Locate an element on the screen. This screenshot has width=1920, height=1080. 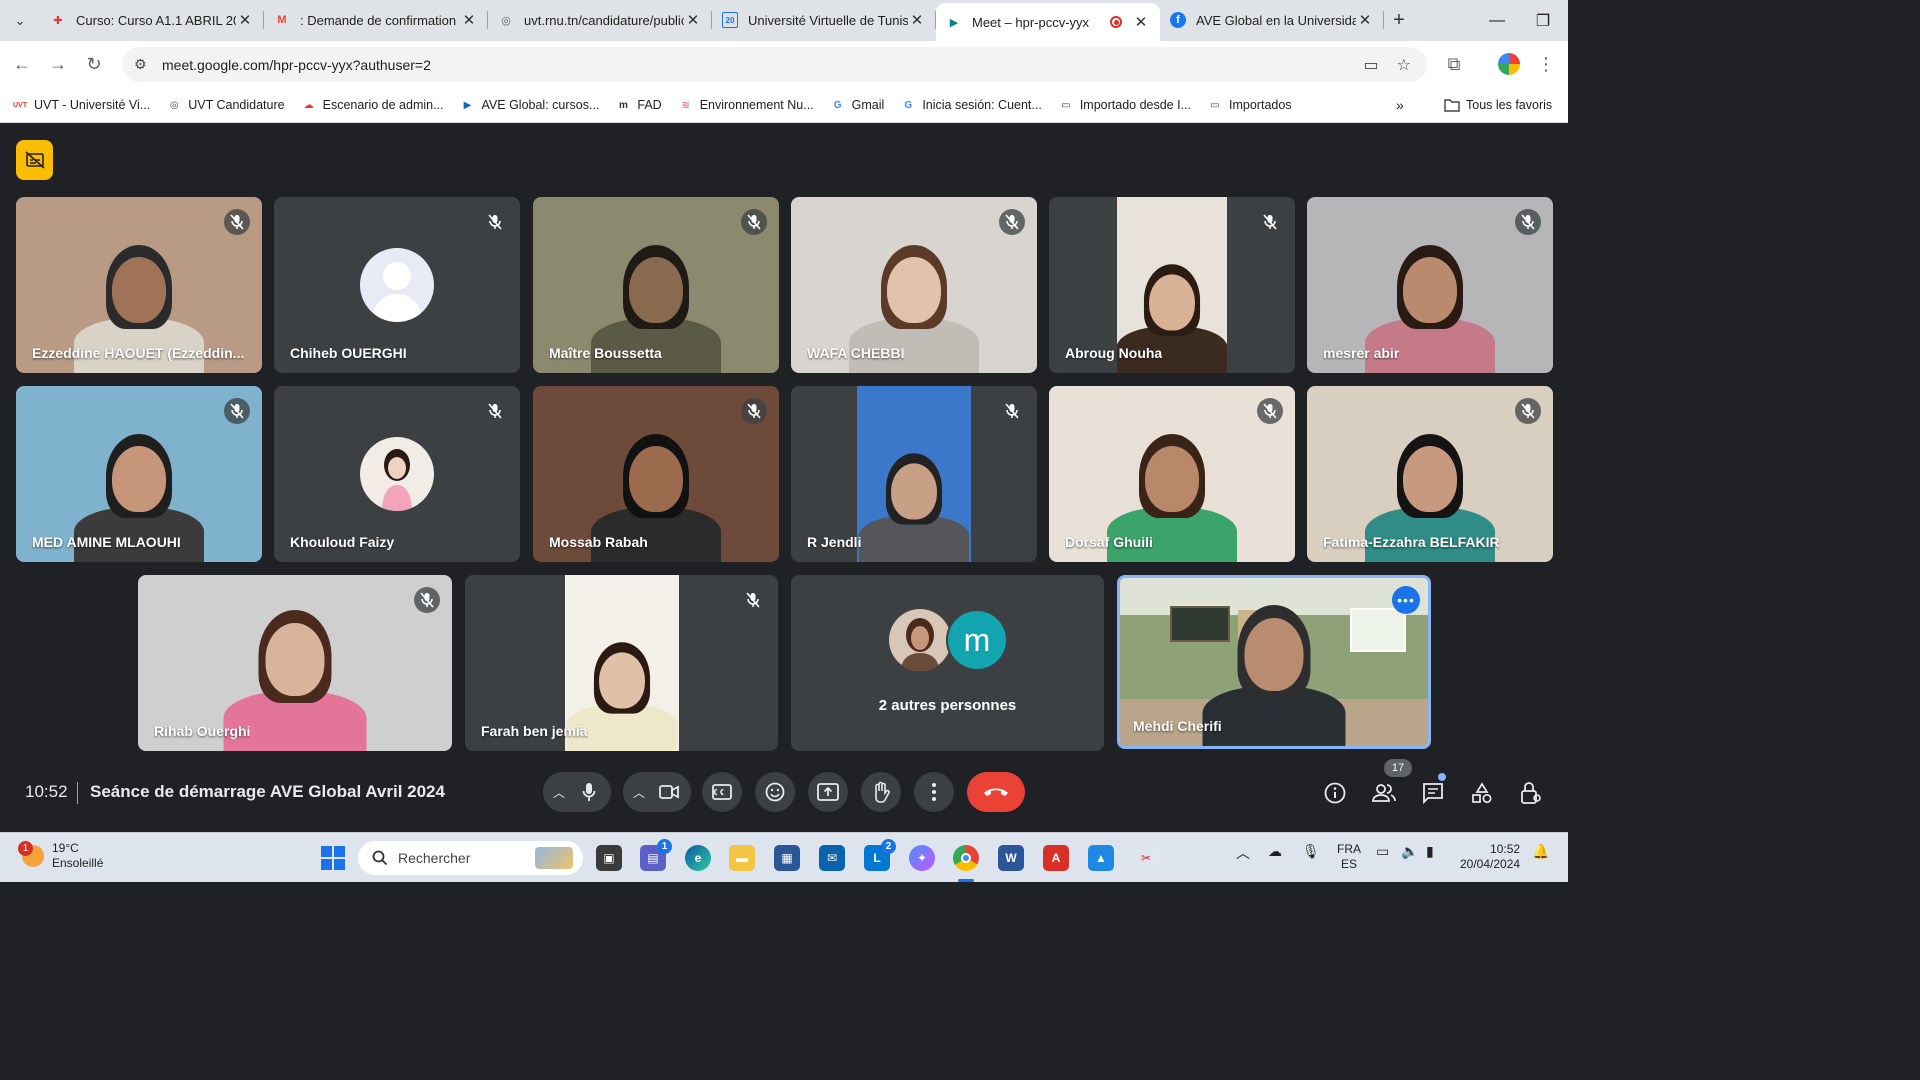
microphone-button is located at coordinates (589, 792).